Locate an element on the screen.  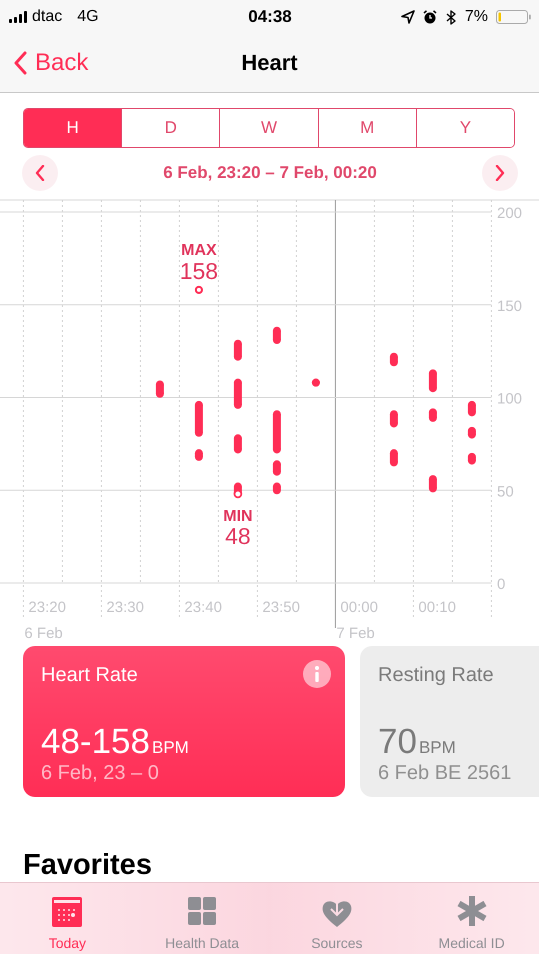
card-subtitle: 6 Feb BE 2561 is located at coordinates (445, 773).